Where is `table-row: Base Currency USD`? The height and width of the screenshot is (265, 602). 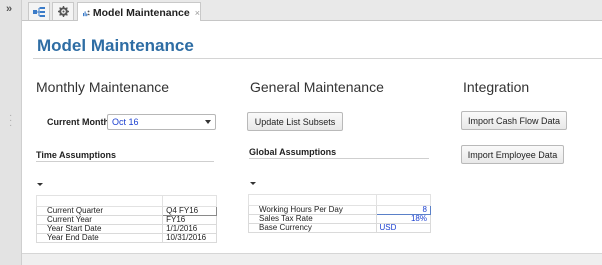
table-row: Base Currency USD is located at coordinates (339, 228).